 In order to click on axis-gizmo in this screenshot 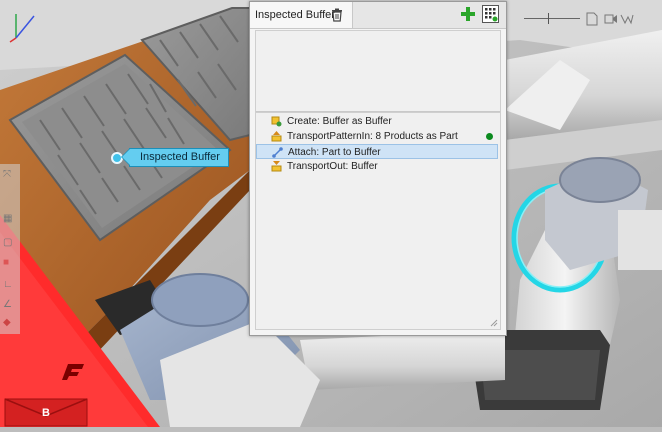, I will do `click(23, 27)`.